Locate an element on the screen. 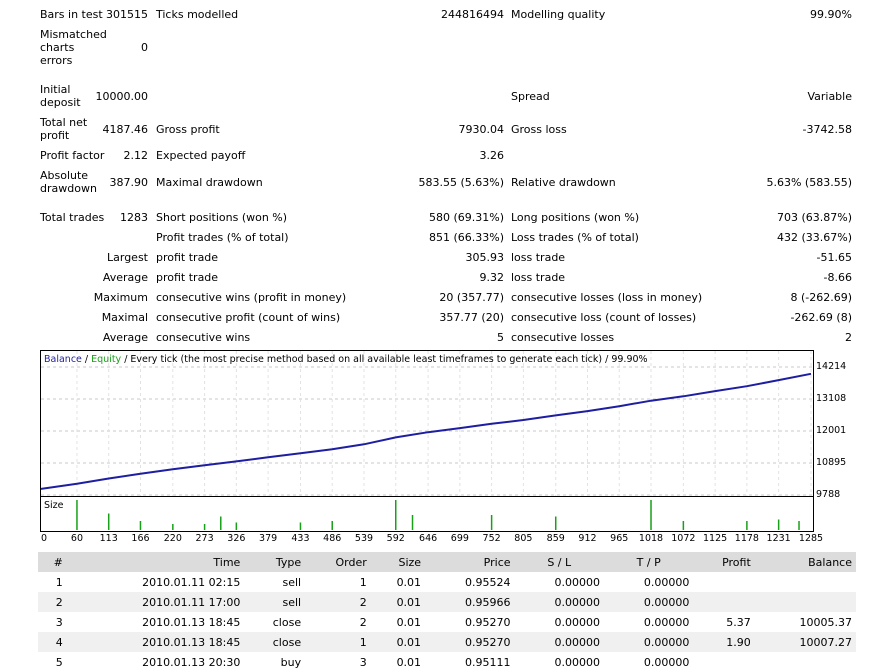  y-tick-label: 14214 is located at coordinates (831, 366).